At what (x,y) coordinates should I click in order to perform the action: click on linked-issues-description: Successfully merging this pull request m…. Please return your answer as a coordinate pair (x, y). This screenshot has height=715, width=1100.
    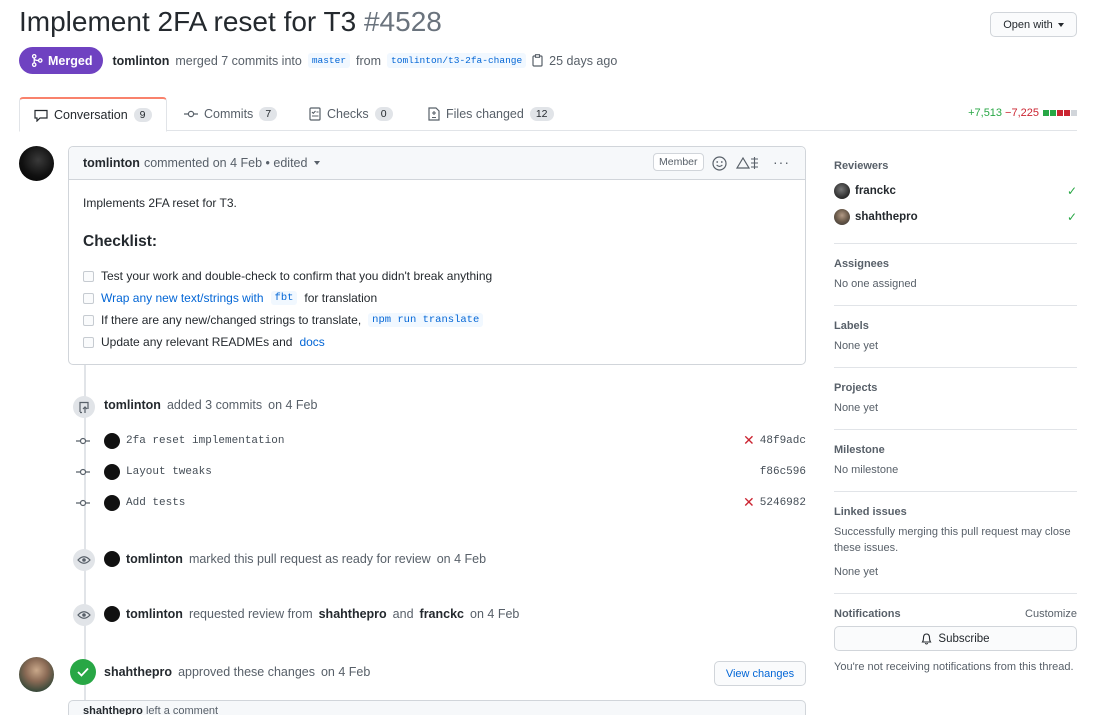
    Looking at the image, I should click on (952, 540).